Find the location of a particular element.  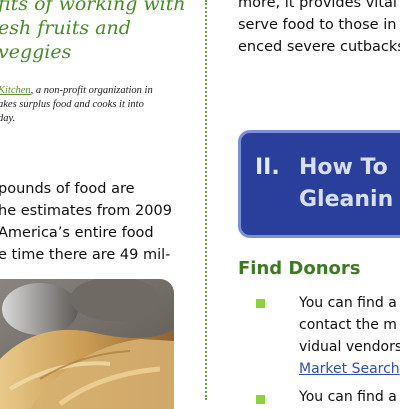

section-heading: Find Donors is located at coordinates (299, 268).